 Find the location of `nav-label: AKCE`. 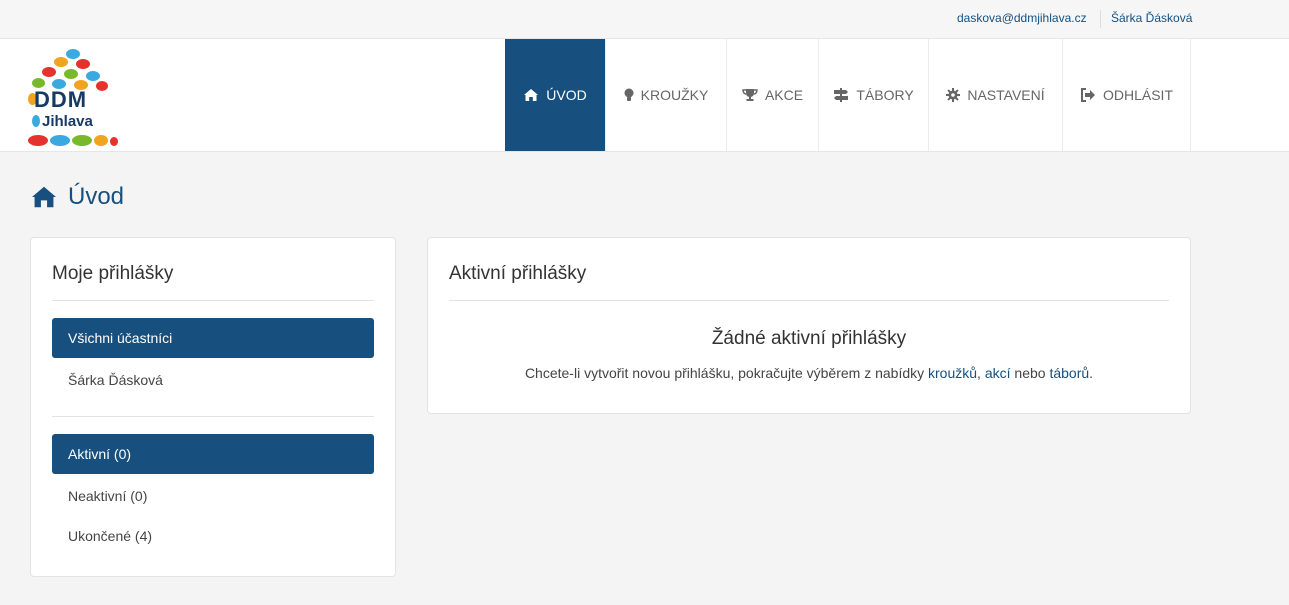

nav-label: AKCE is located at coordinates (784, 95).